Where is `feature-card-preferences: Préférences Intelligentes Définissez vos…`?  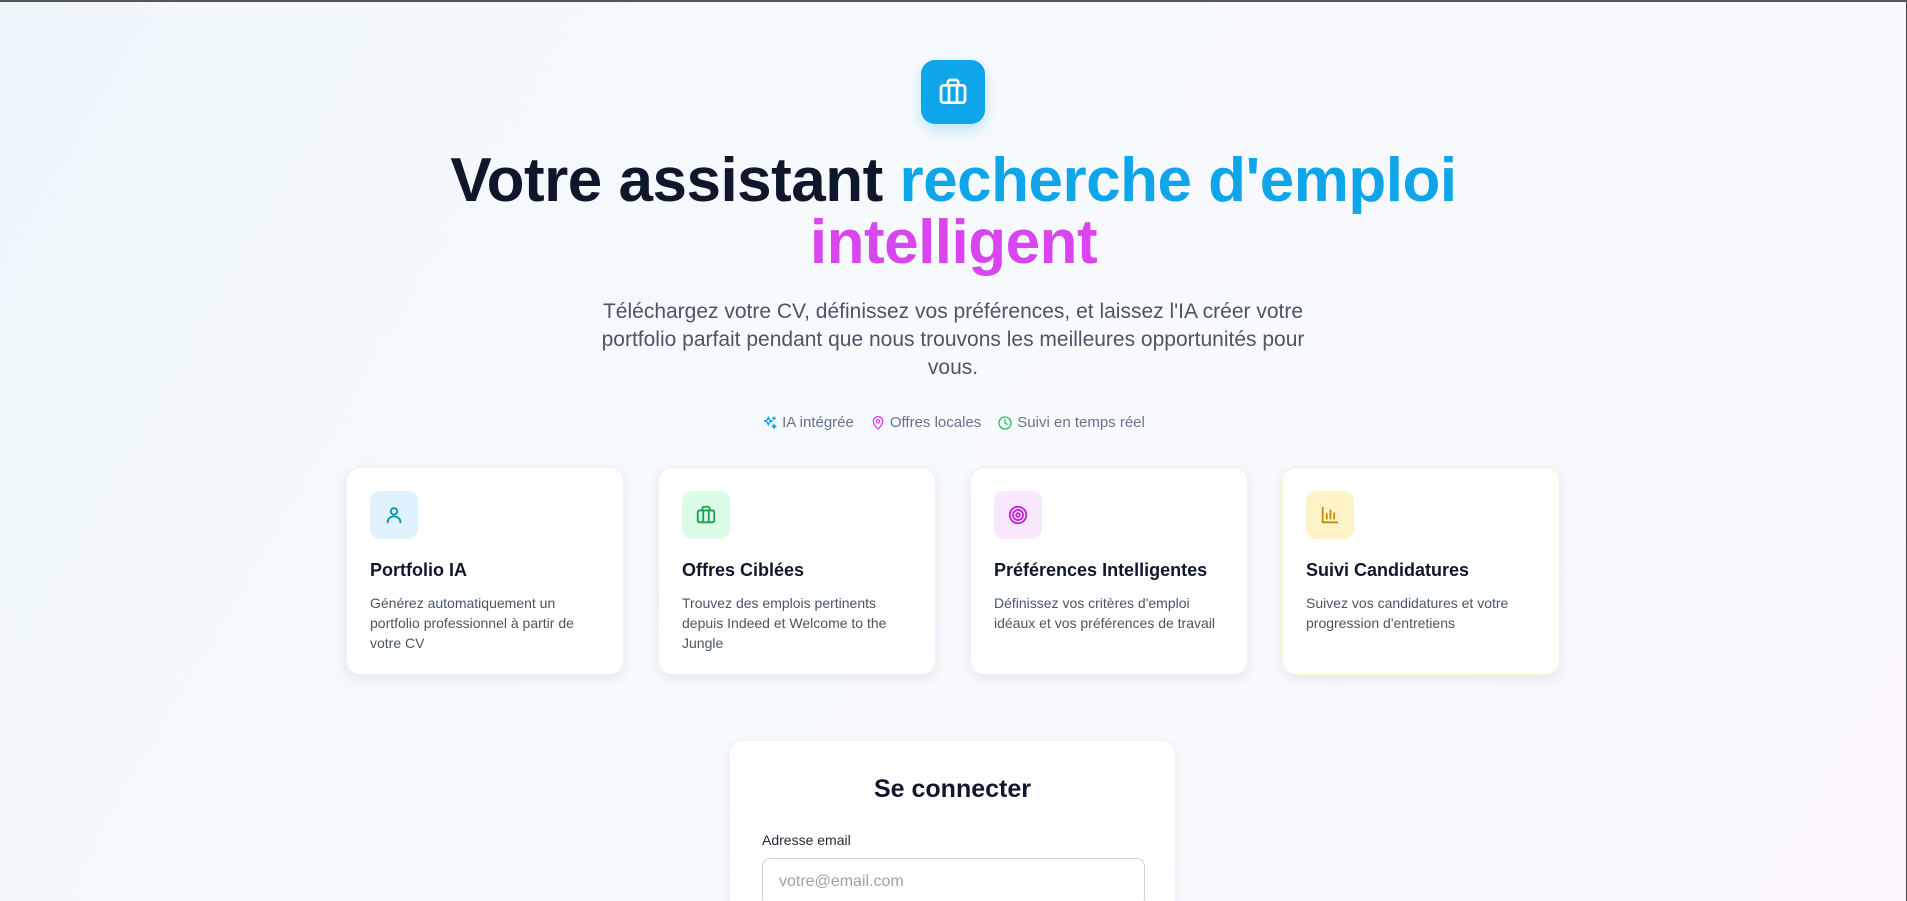
feature-card-preferences: Préférences Intelligentes Définissez vos… is located at coordinates (1109, 571).